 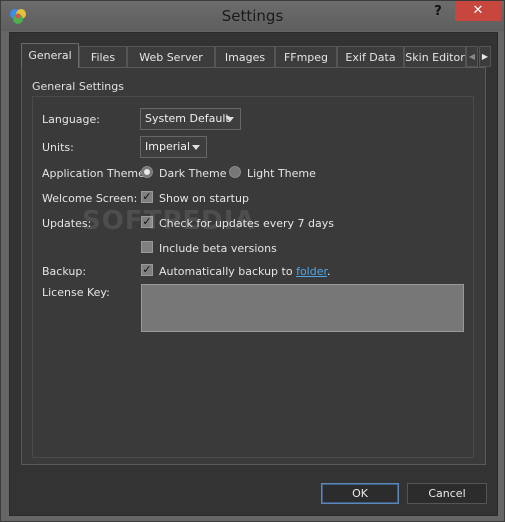 What do you see at coordinates (67, 223) in the screenshot?
I see `updates-label: Updates:` at bounding box center [67, 223].